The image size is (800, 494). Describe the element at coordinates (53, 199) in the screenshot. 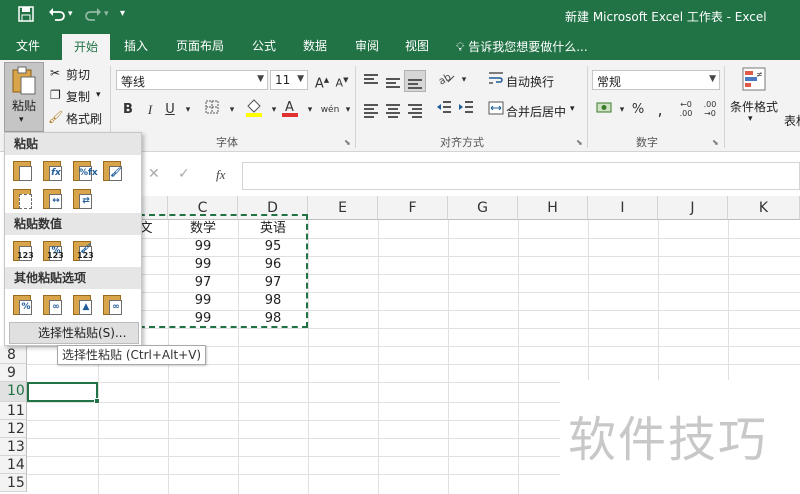

I see `keep-column-widths-icon: ↔` at that location.